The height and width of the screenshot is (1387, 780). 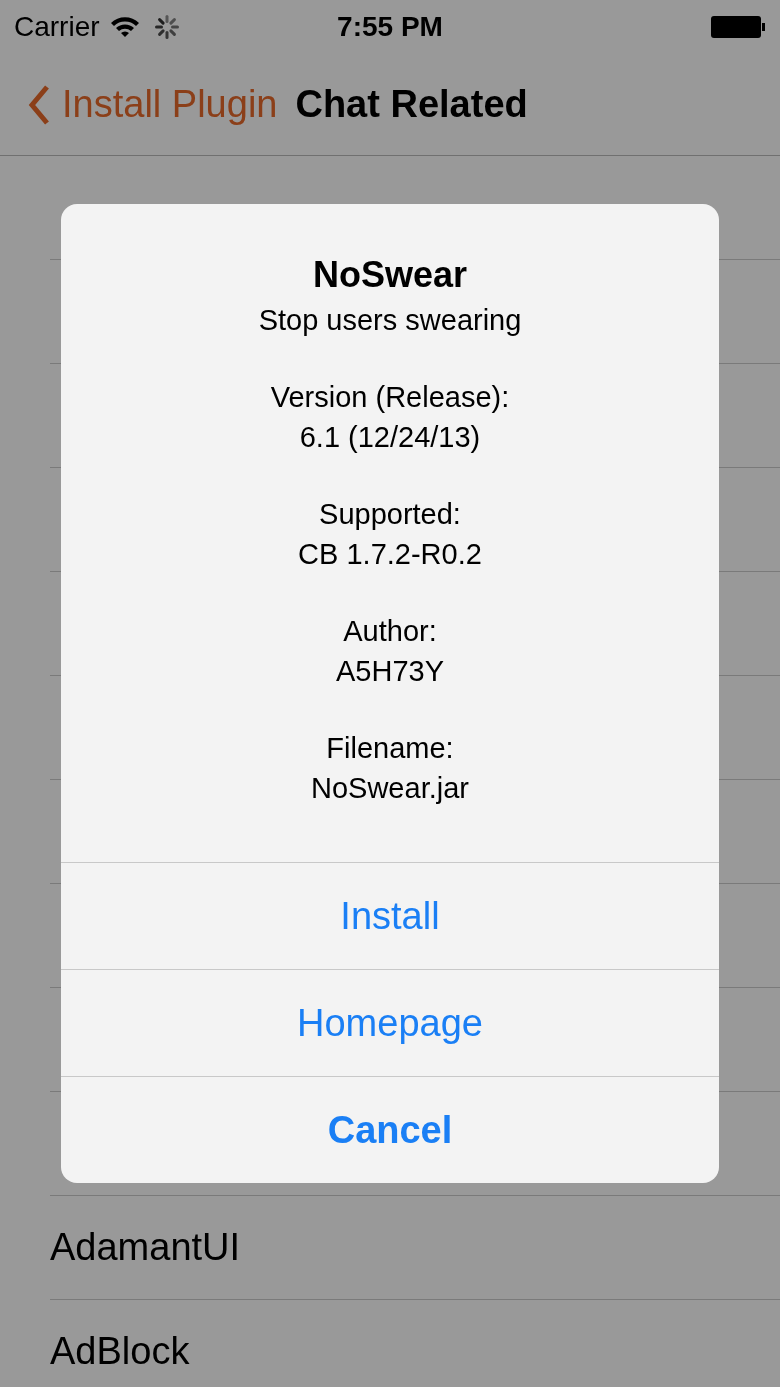 What do you see at coordinates (390, 554) in the screenshot?
I see `detail-value: CB 1.7.2-R0.2` at bounding box center [390, 554].